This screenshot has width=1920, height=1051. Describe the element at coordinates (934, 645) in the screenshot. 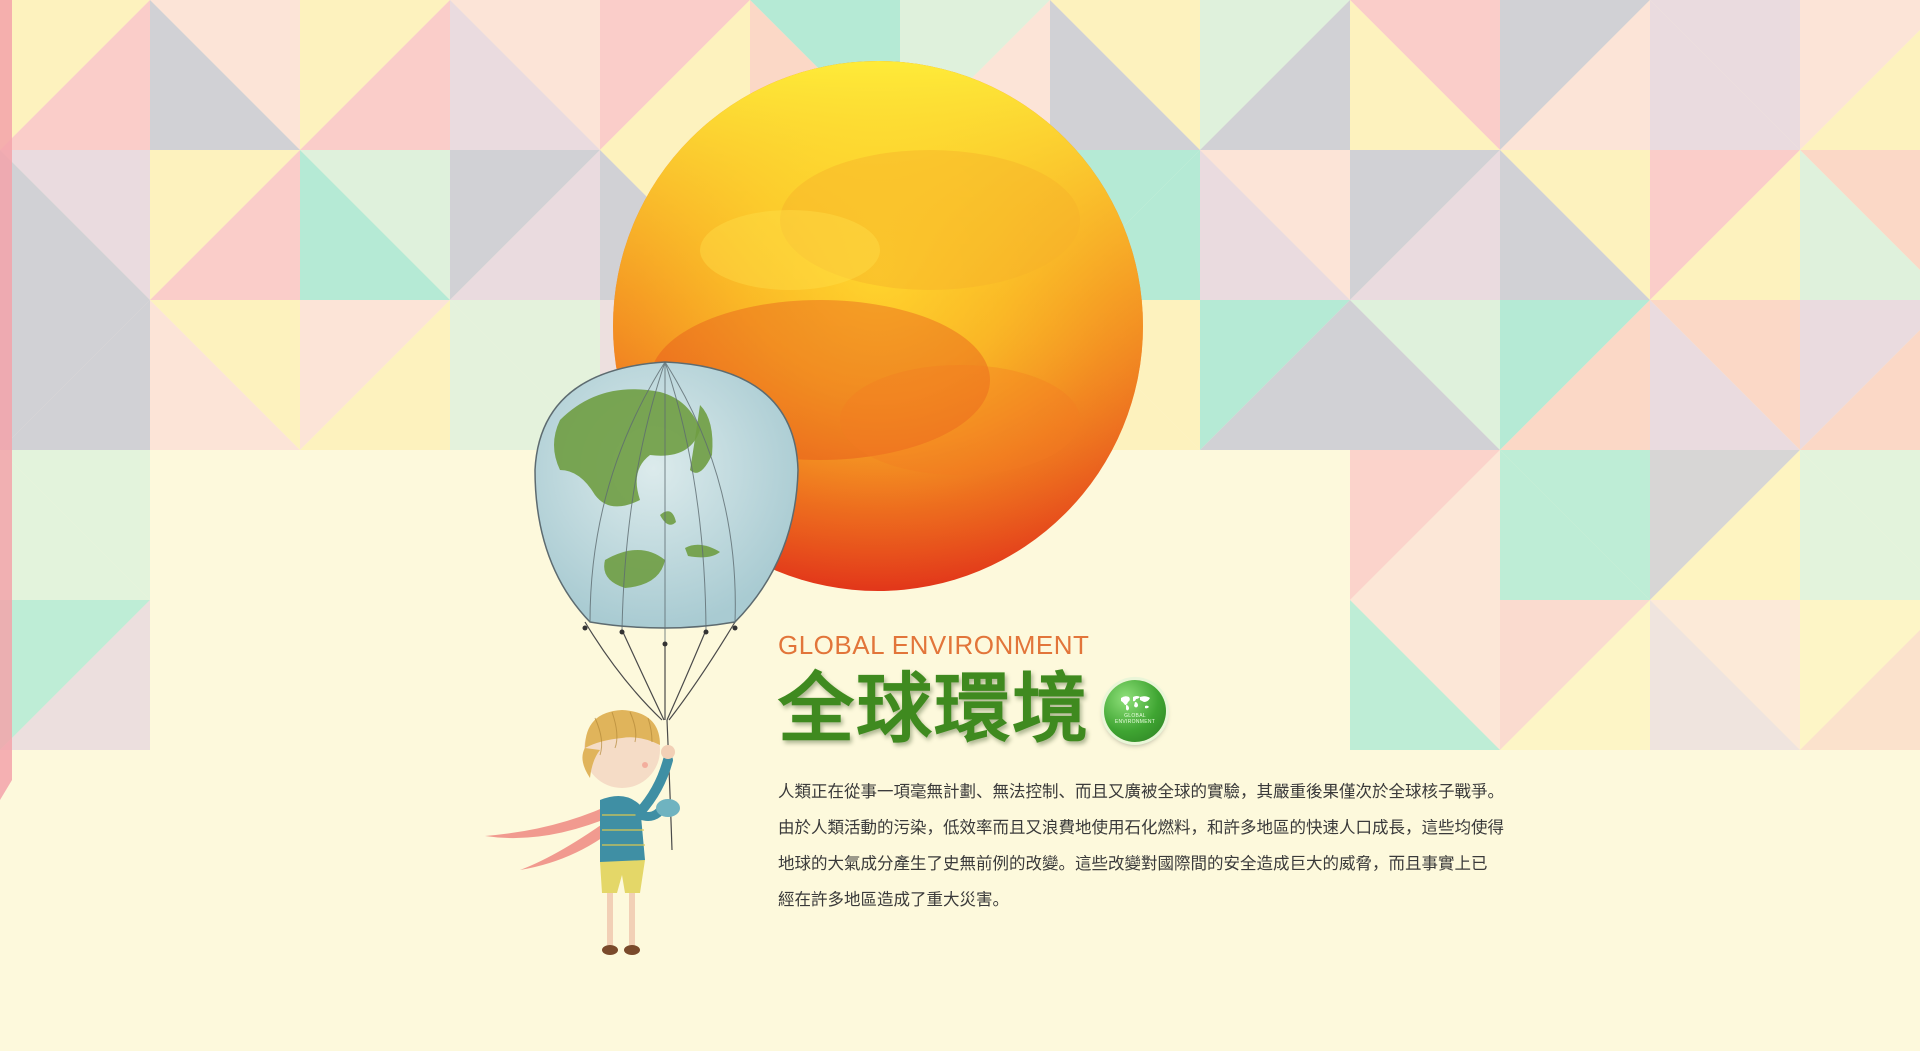

I see `section-subtitle: GLOBAL ENVIRONMENT` at that location.